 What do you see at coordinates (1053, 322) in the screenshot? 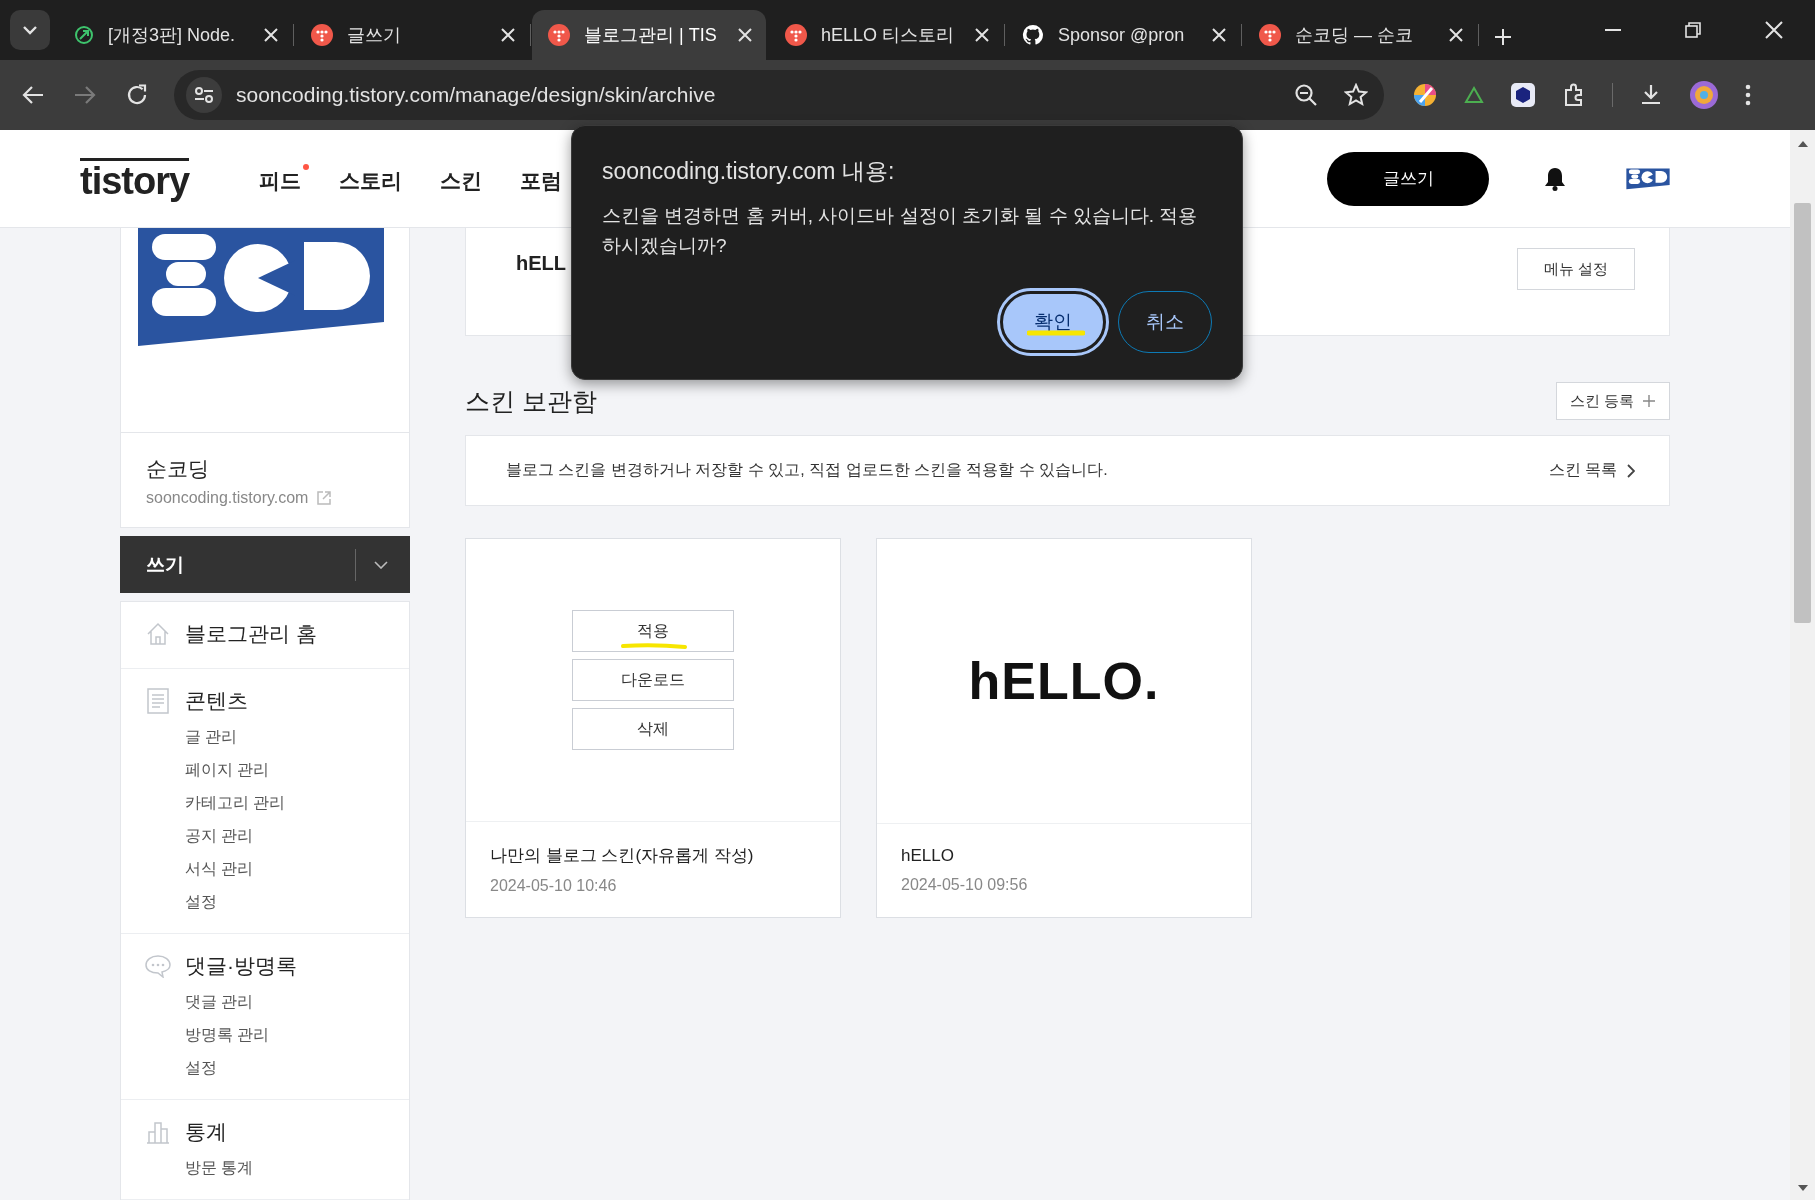
I see `dialog-button: 확인` at bounding box center [1053, 322].